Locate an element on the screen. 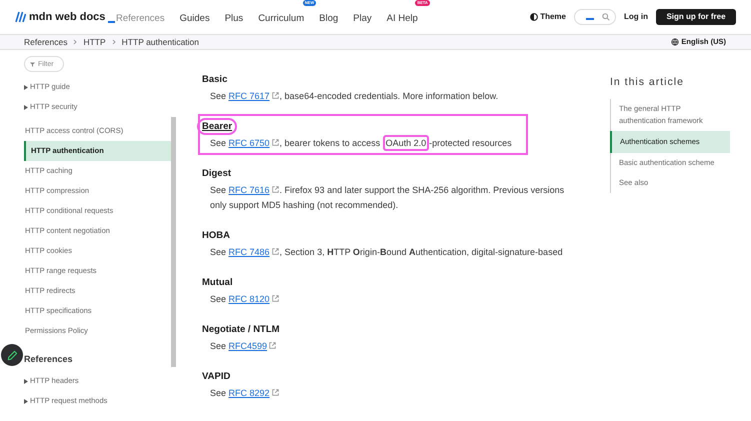 This screenshot has height=421, width=751. section-paragraph: See RFC 7617 , base64-encoded credentials. More information below. is located at coordinates (354, 96).